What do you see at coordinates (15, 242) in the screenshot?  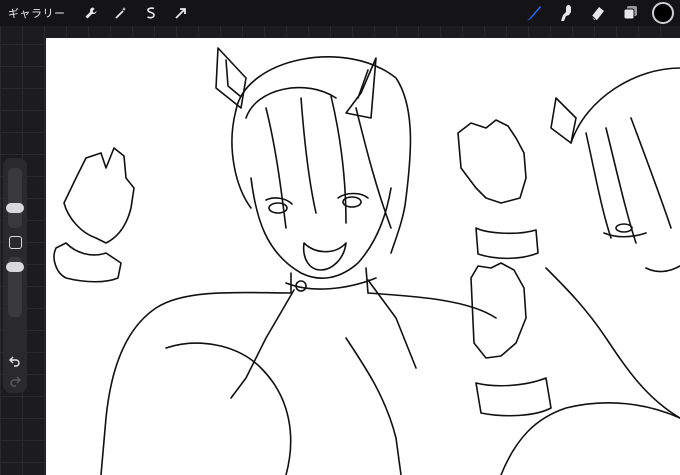 I see `modify-square-icon` at bounding box center [15, 242].